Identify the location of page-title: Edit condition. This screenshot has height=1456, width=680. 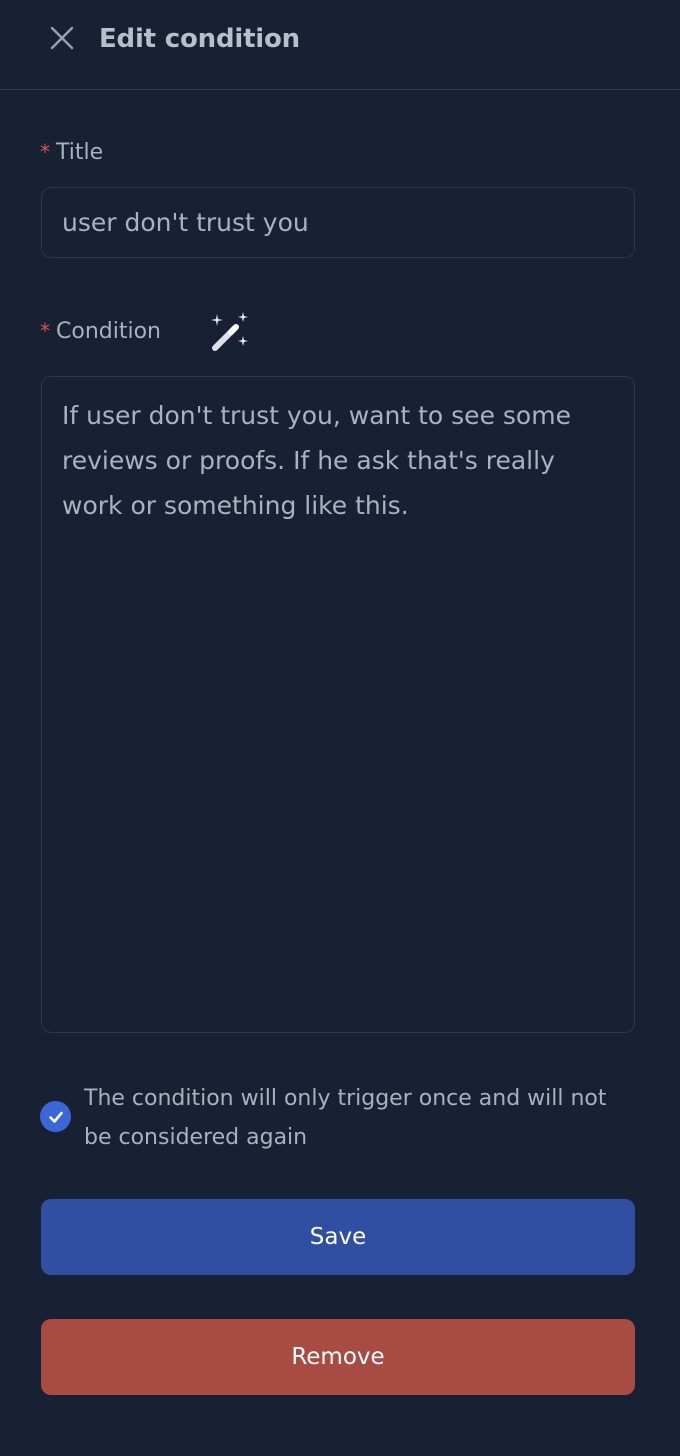
(199, 39).